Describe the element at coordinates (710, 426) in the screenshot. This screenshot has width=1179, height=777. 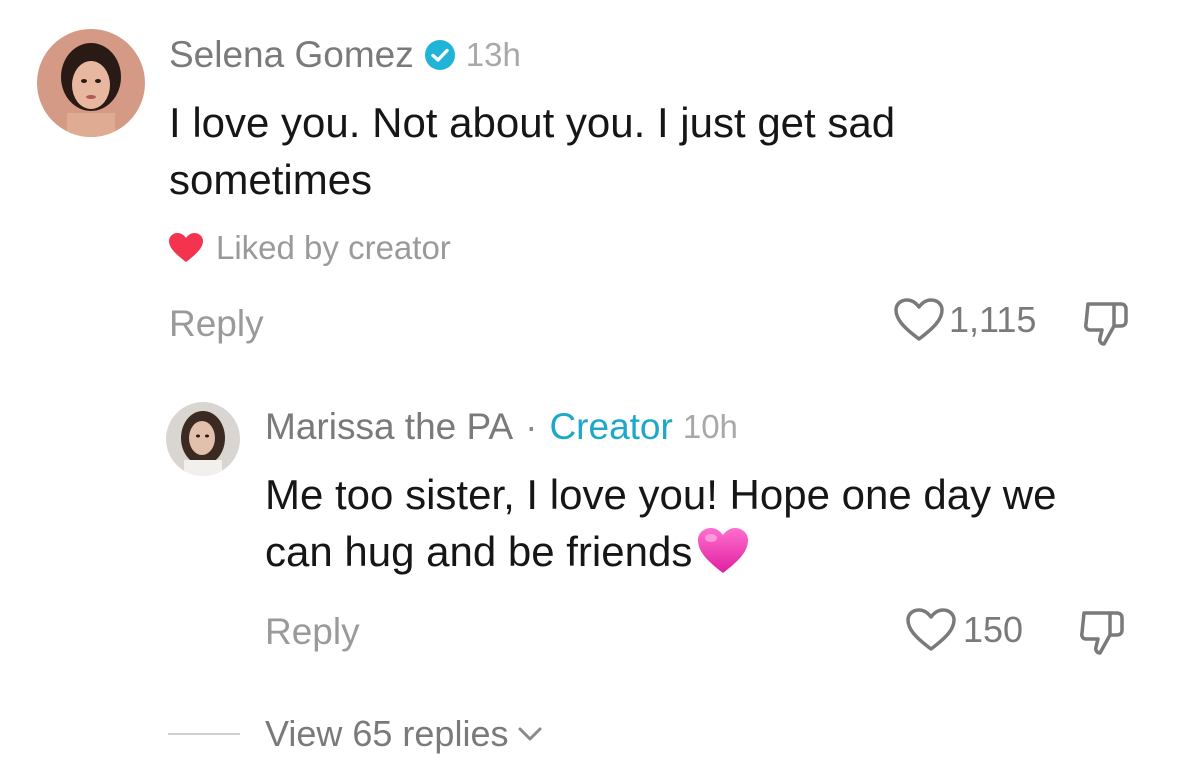
I see `reply-timestamp: 10h` at that location.